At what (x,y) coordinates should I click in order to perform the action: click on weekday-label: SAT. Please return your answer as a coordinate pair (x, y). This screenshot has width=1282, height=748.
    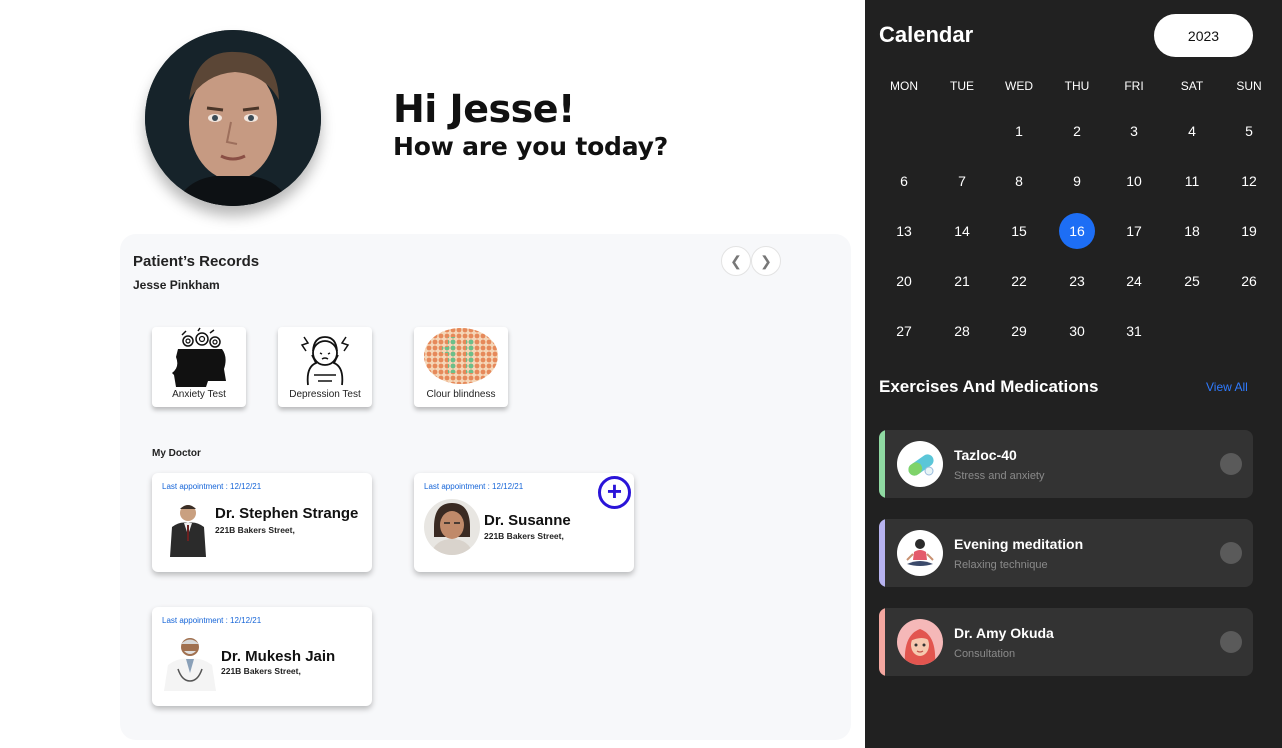
    Looking at the image, I should click on (1192, 86).